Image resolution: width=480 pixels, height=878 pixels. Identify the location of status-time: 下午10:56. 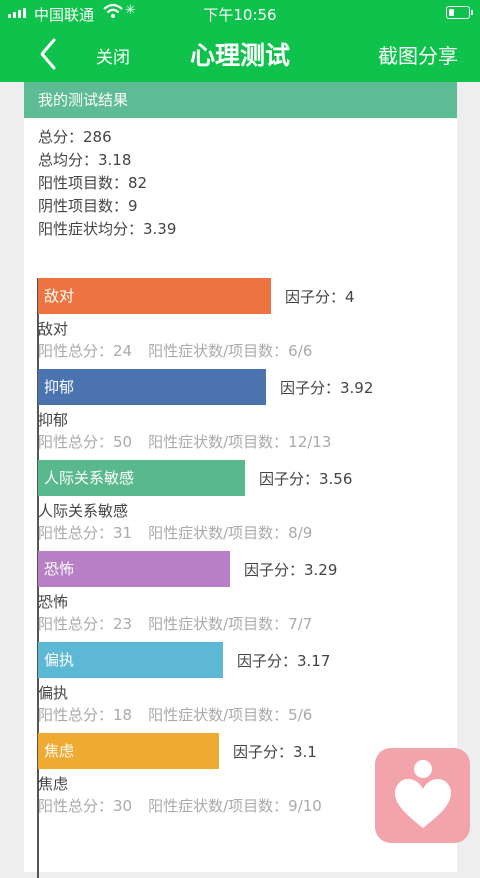
(240, 15).